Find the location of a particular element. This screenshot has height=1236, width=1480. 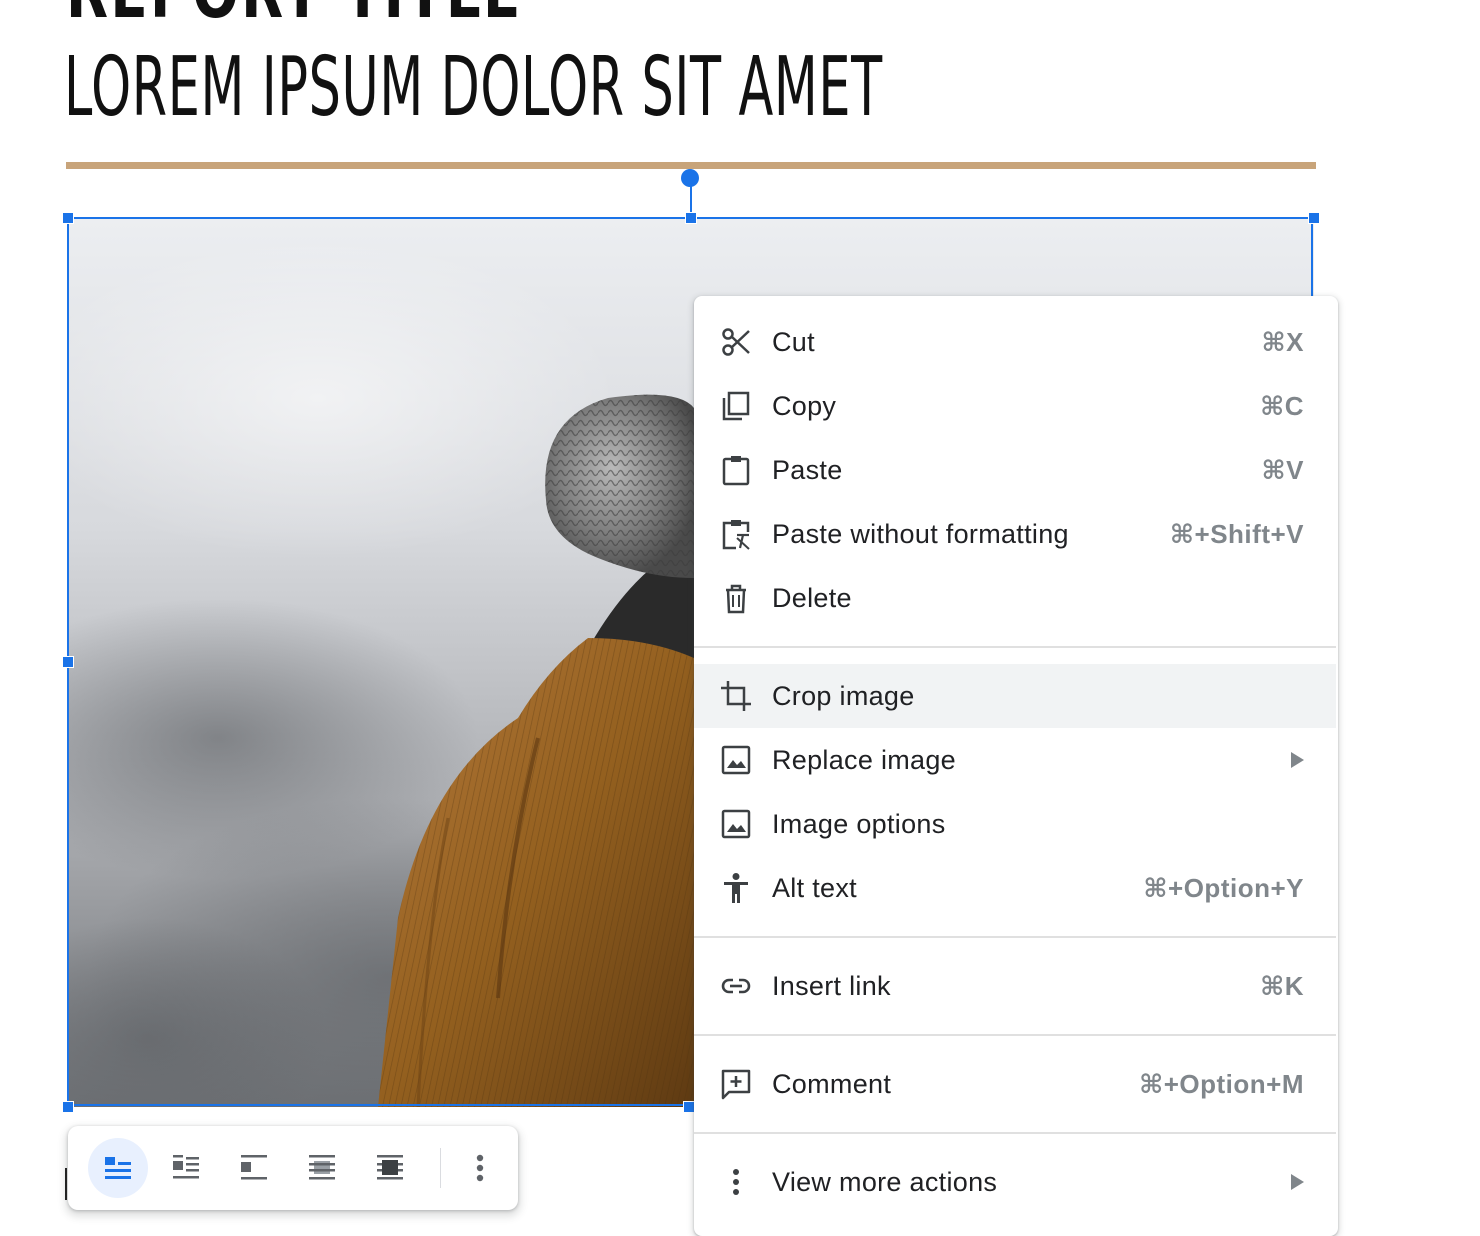

resize-handle-top-right is located at coordinates (1314, 218).